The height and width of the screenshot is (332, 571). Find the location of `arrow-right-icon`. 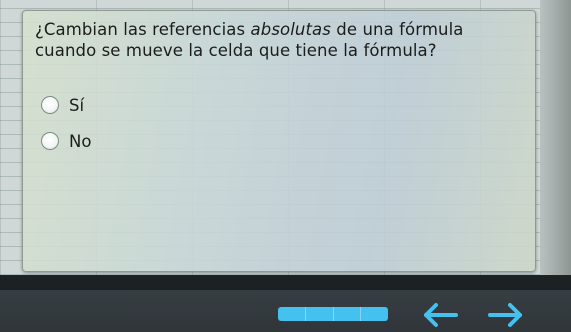

arrow-right-icon is located at coordinates (505, 315).